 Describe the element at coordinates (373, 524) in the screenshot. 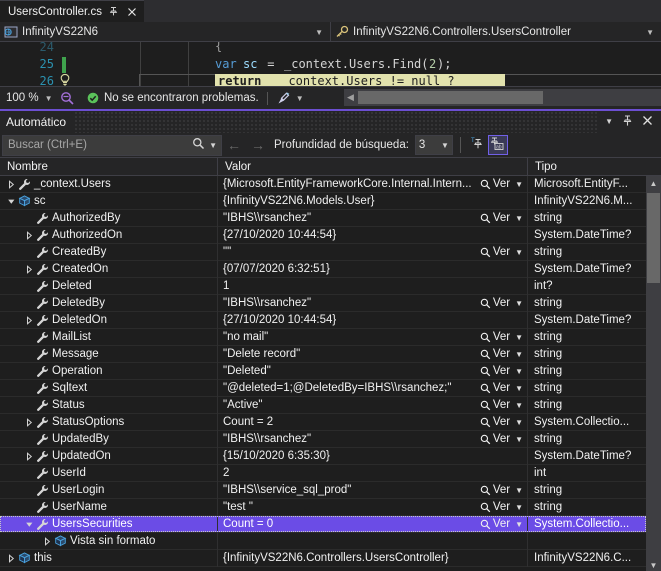

I see `variable-value-cell: Count = 0 Ver ▼` at that location.